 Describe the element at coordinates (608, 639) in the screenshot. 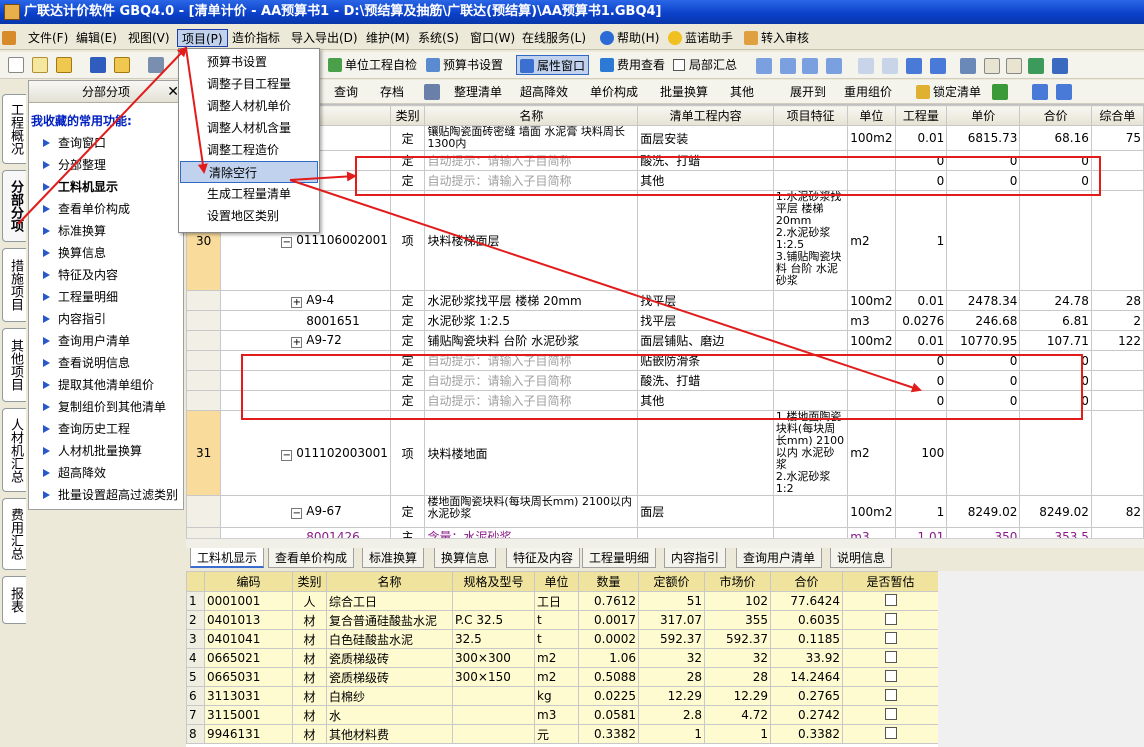

I see `resource-cell: 0.0002` at that location.